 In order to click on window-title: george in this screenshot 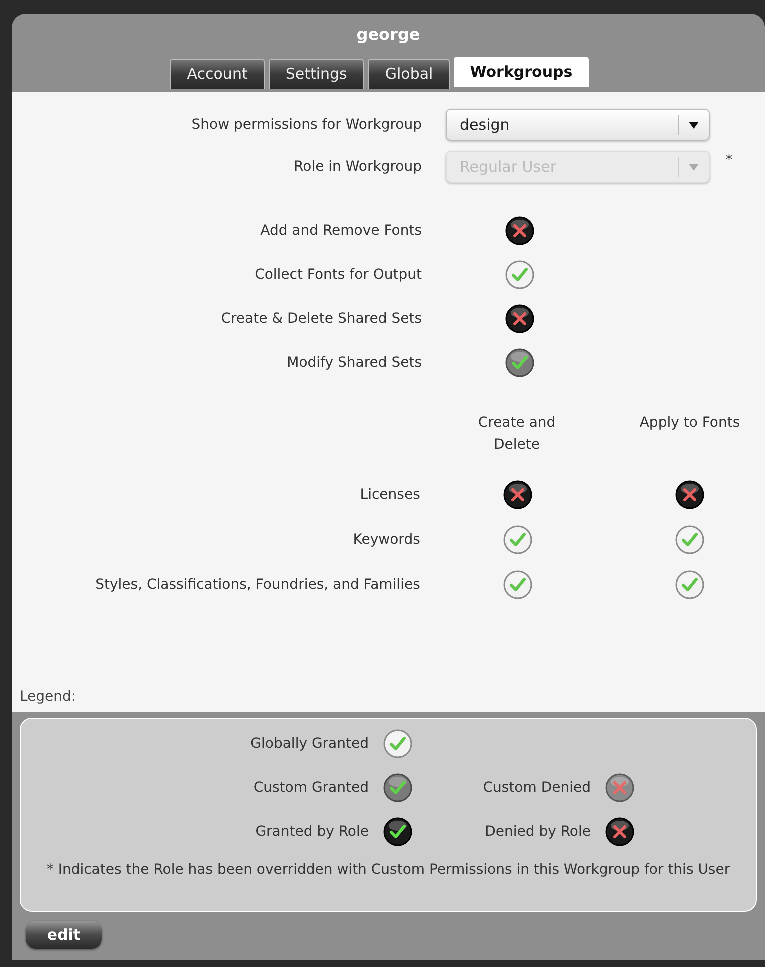, I will do `click(388, 35)`.